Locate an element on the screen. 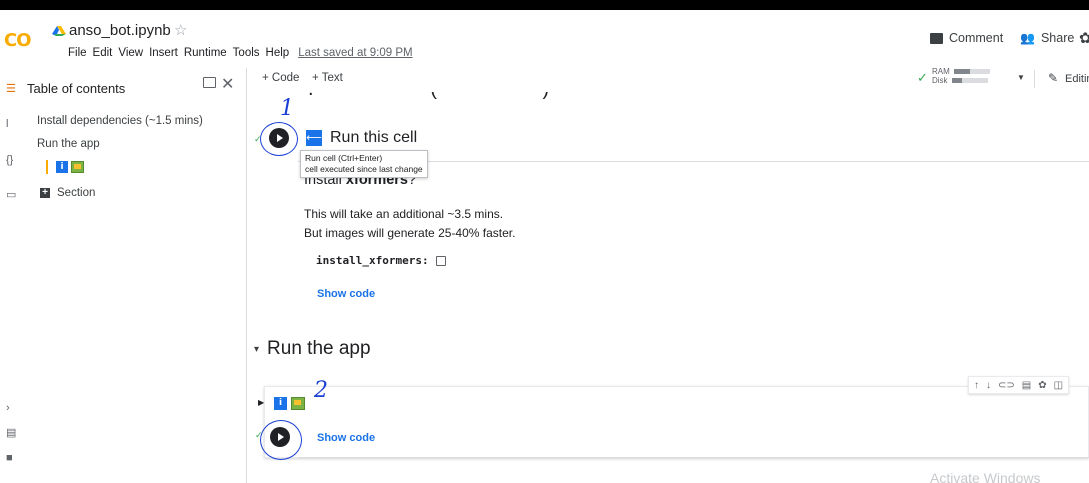  partial-heading-offscreen: . ( ) is located at coordinates (428, 96).